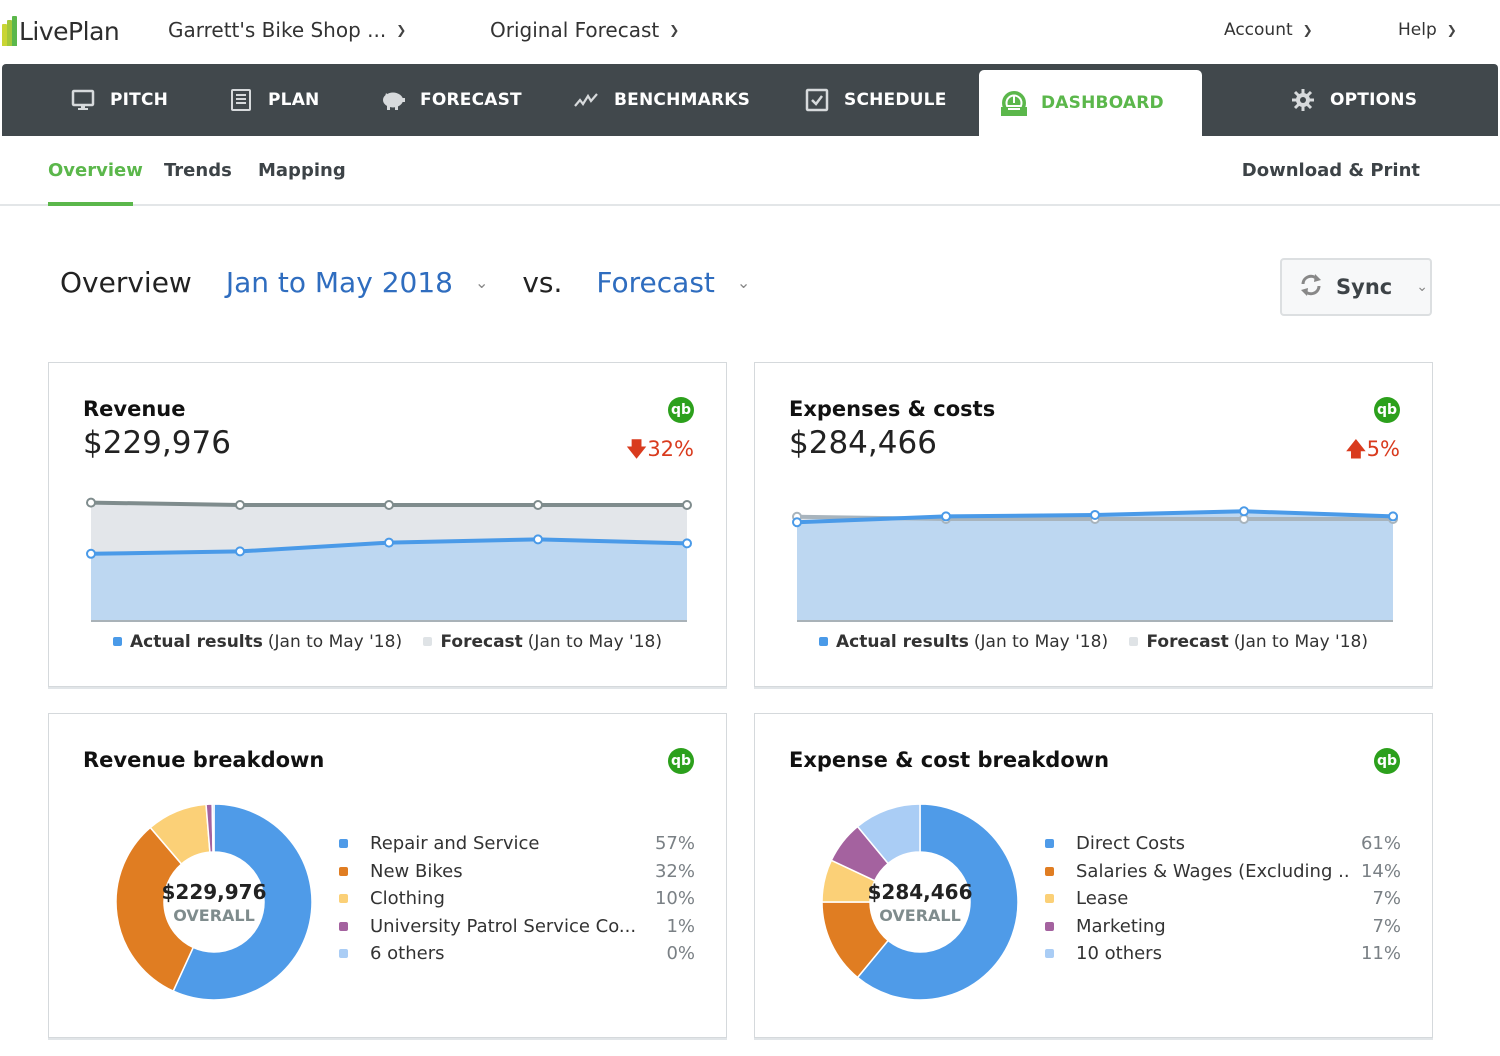 Image resolution: width=1500 pixels, height=1056 pixels. Describe the element at coordinates (1223, 927) in the screenshot. I see `breakdown-item: Marketing 7%` at that location.